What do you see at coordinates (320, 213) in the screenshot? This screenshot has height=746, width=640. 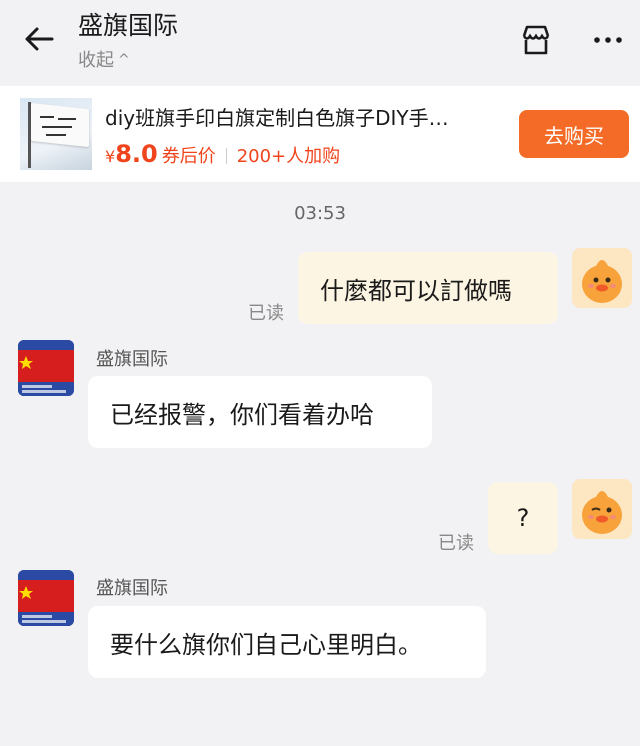 I see `chat-timestamp: 03:53` at bounding box center [320, 213].